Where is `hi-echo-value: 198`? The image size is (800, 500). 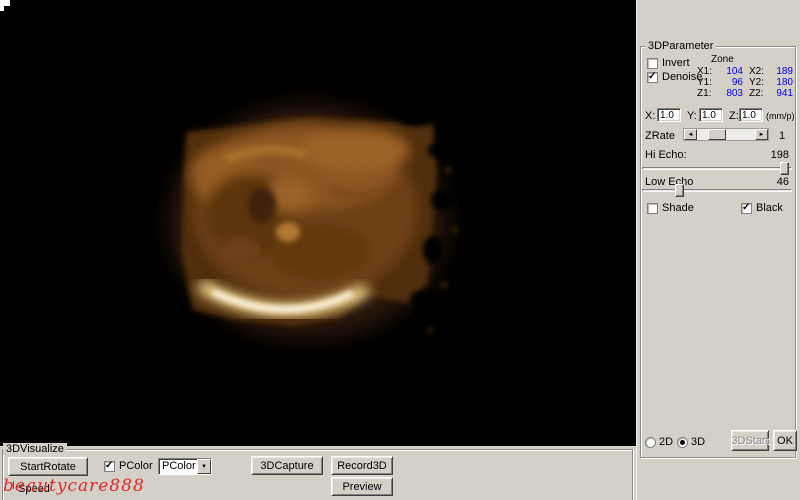 hi-echo-value: 198 is located at coordinates (779, 155).